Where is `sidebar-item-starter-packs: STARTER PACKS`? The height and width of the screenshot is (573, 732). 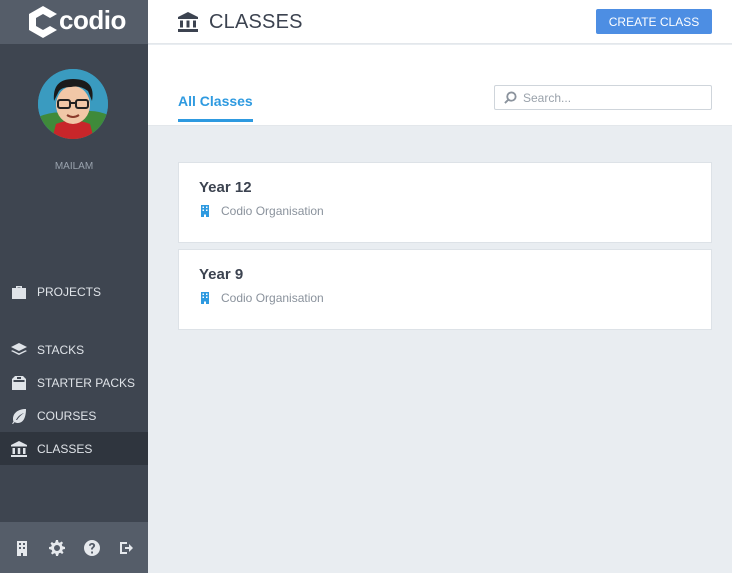
sidebar-item-starter-packs: STARTER PACKS is located at coordinates (74, 382).